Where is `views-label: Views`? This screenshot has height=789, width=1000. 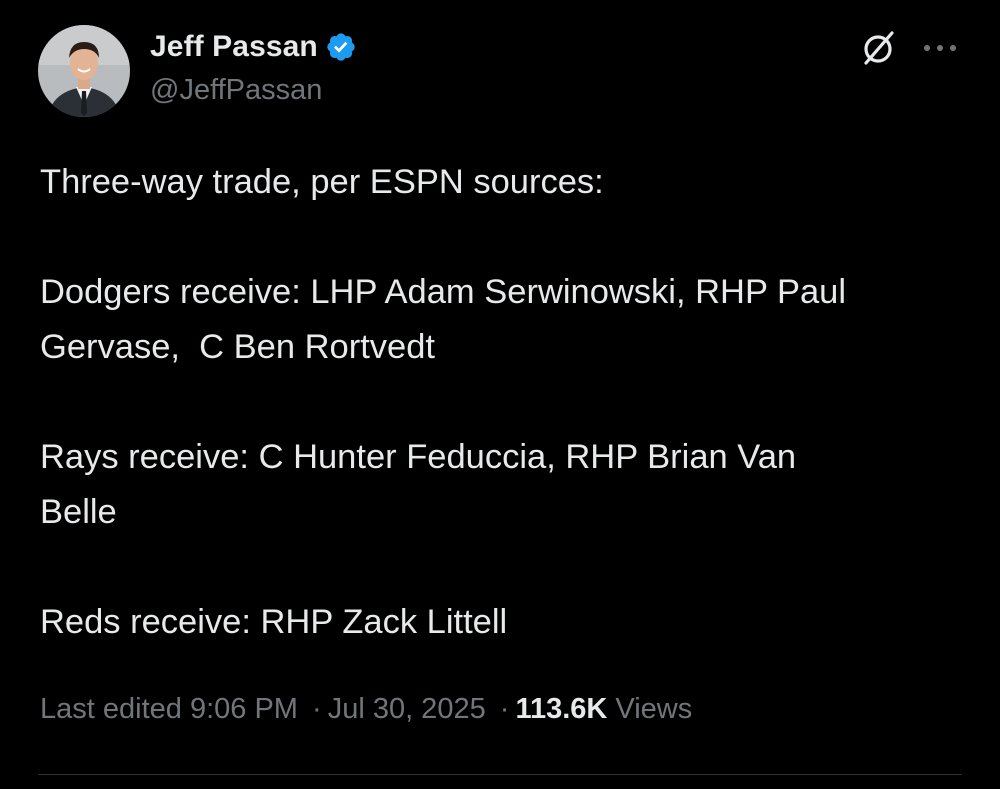 views-label: Views is located at coordinates (654, 709).